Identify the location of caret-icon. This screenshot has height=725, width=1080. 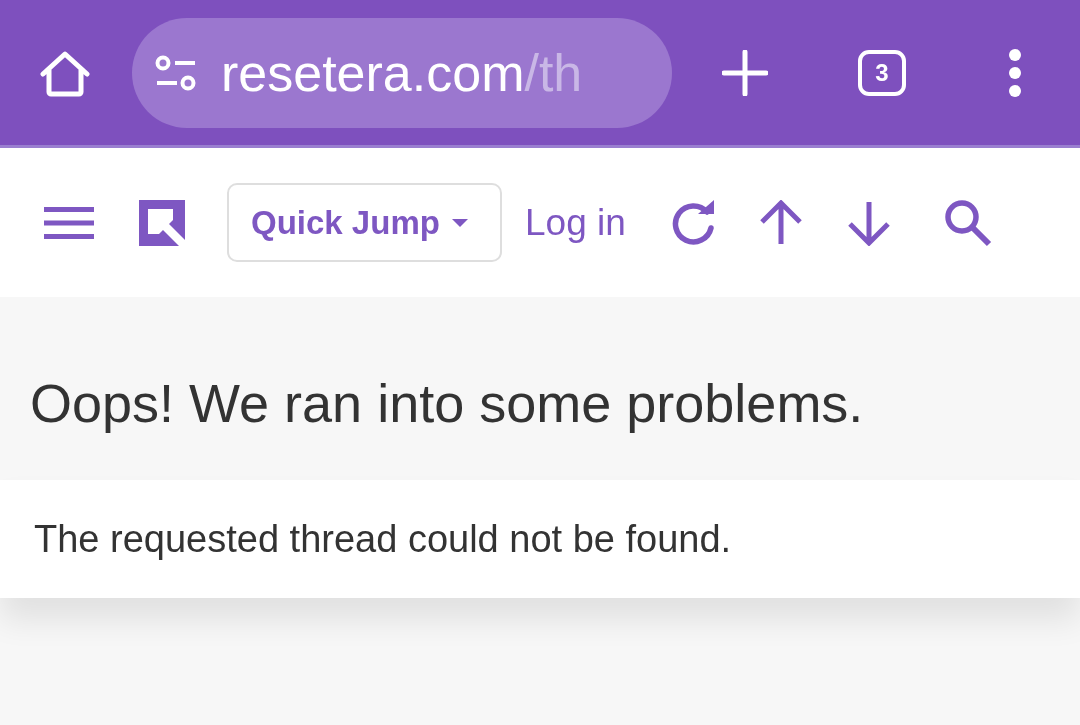
(459, 222).